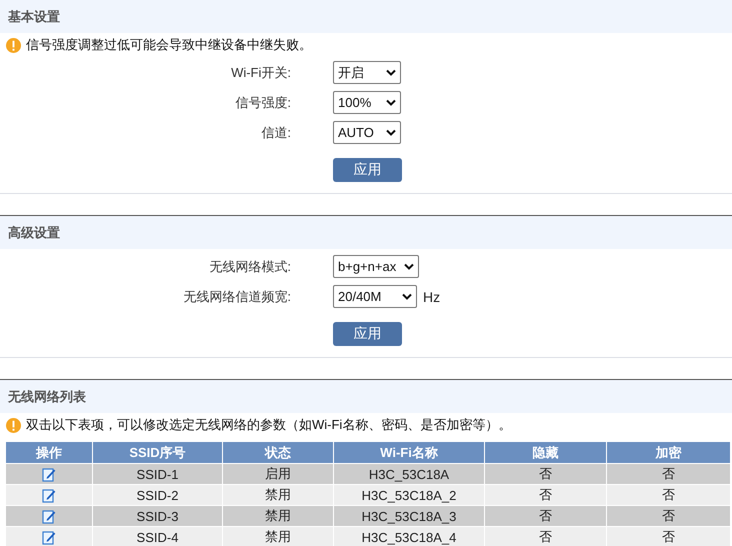 Image resolution: width=732 pixels, height=546 pixels. What do you see at coordinates (409, 495) in the screenshot?
I see `table-cell: H3C_53C18A_2` at bounding box center [409, 495].